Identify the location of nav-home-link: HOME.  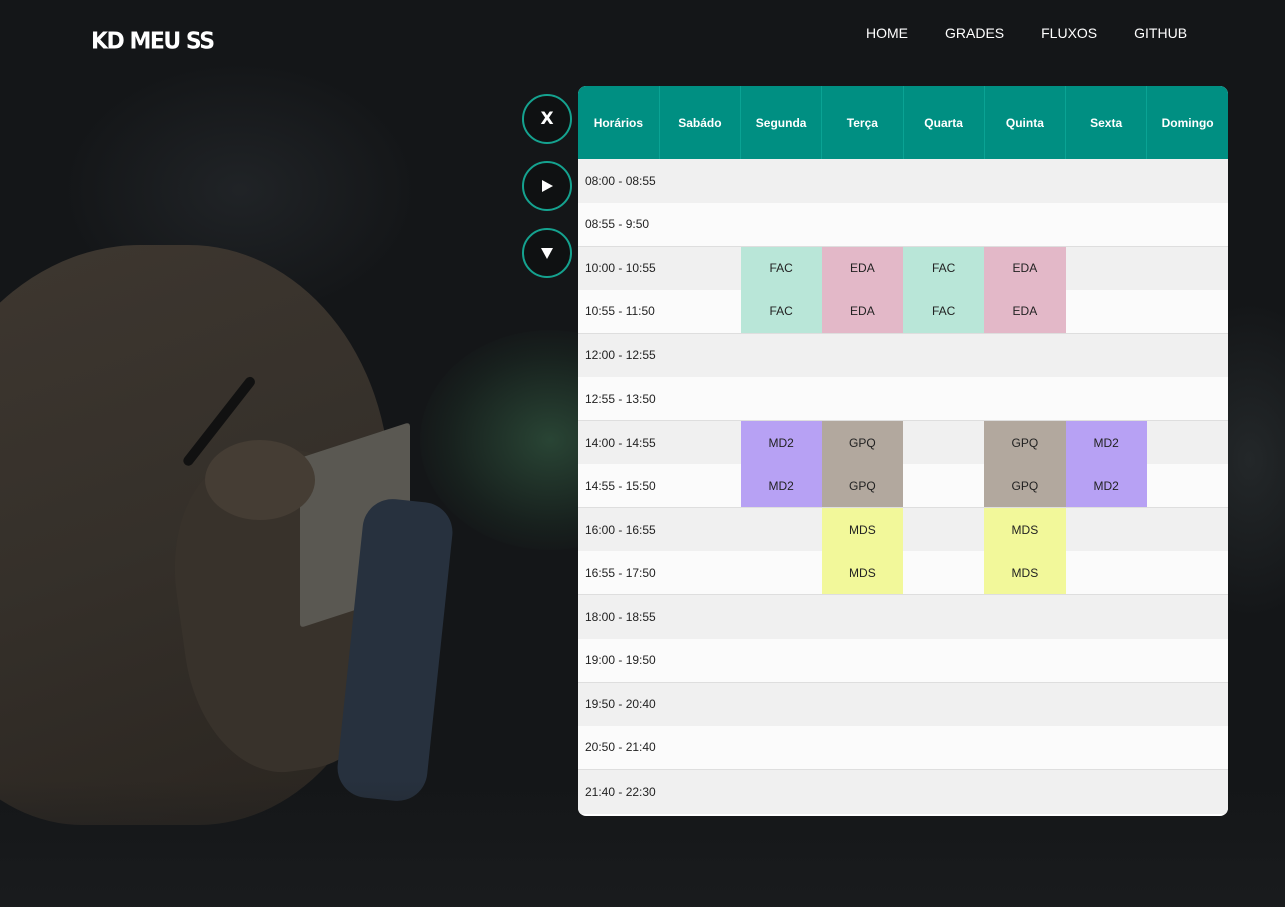
(887, 33).